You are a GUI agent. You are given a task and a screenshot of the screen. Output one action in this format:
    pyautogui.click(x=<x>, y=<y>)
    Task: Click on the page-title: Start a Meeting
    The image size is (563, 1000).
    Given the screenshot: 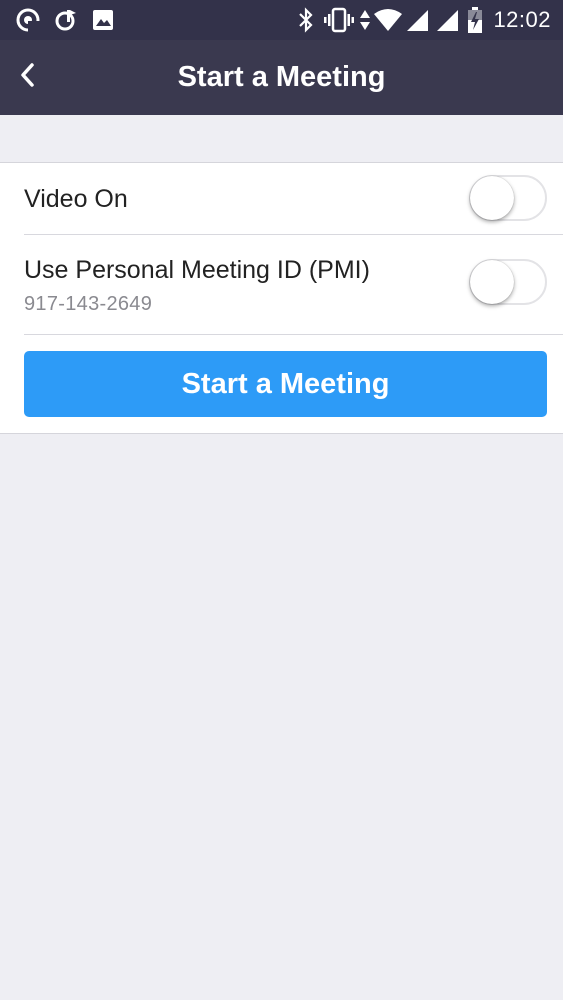 What is the action you would take?
    pyautogui.click(x=281, y=77)
    